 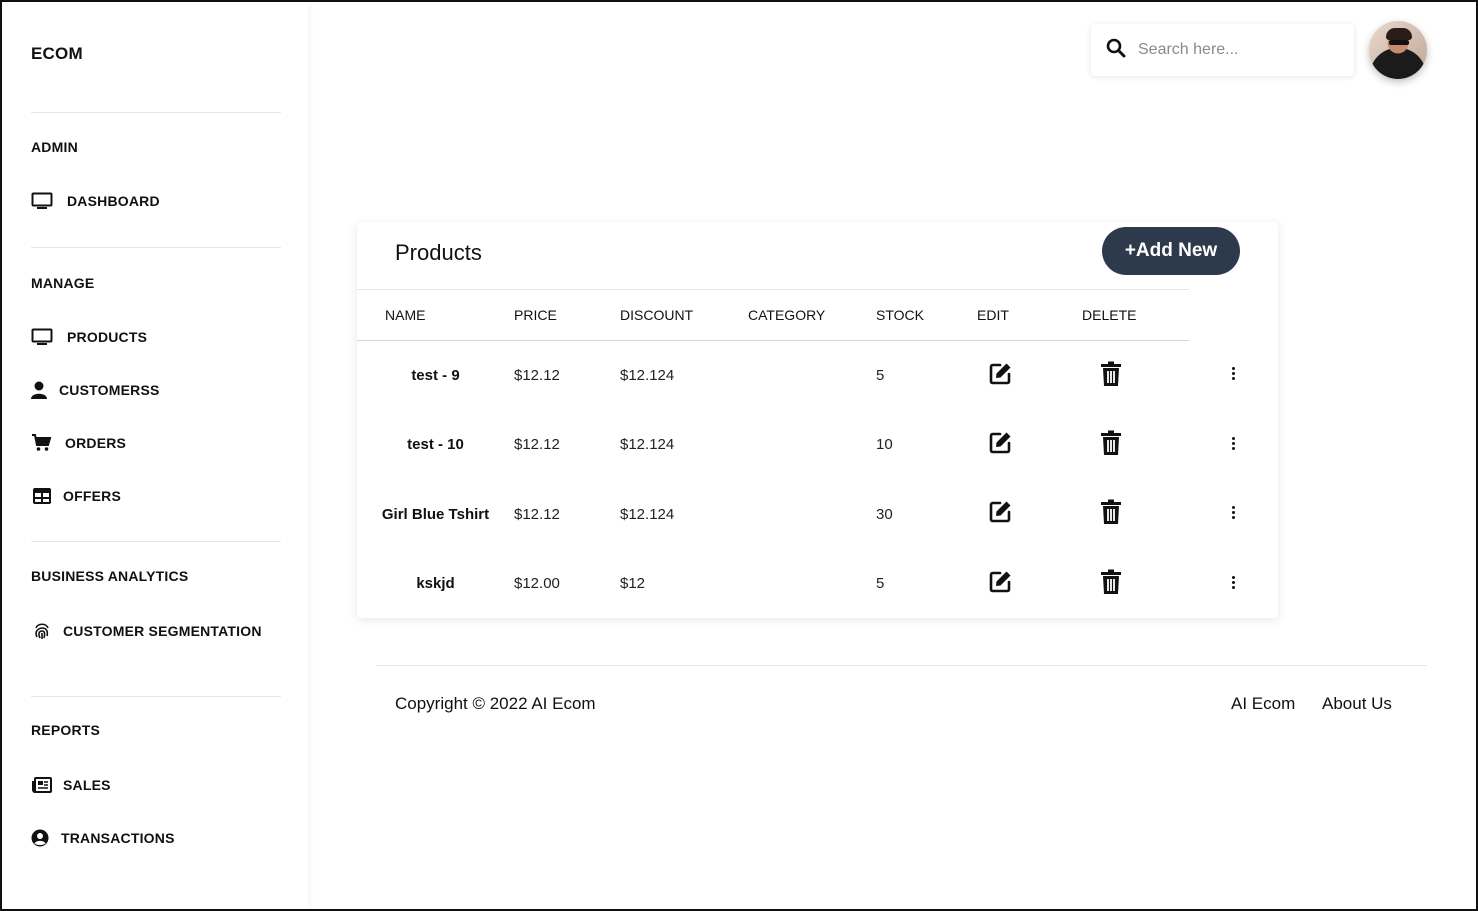 I want to click on sidebar-item-transactions: TRANSACTIONS, so click(x=103, y=838).